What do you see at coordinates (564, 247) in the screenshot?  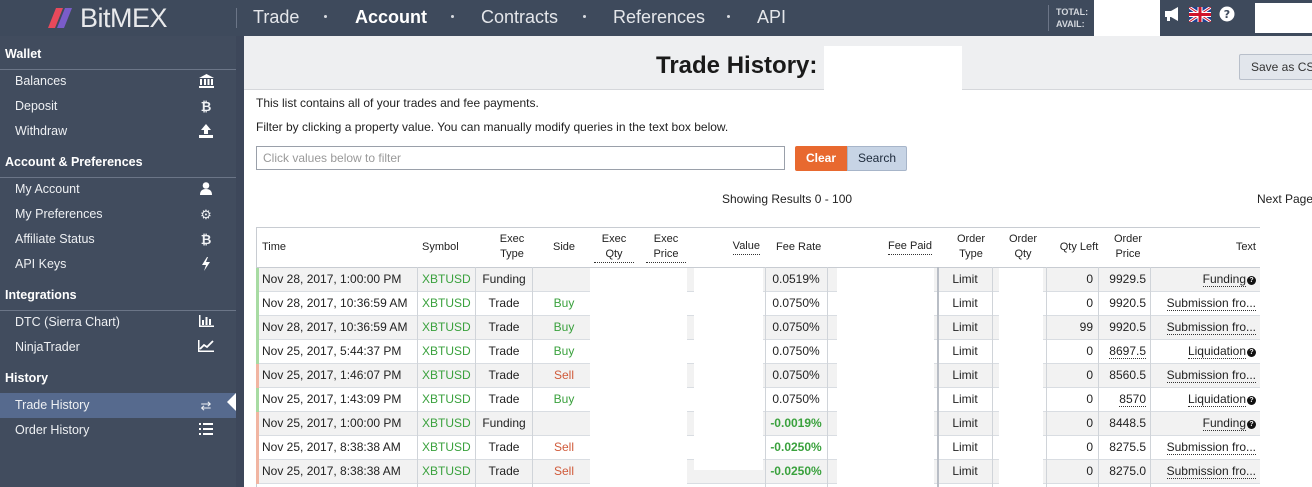 I see `header-side: Side` at bounding box center [564, 247].